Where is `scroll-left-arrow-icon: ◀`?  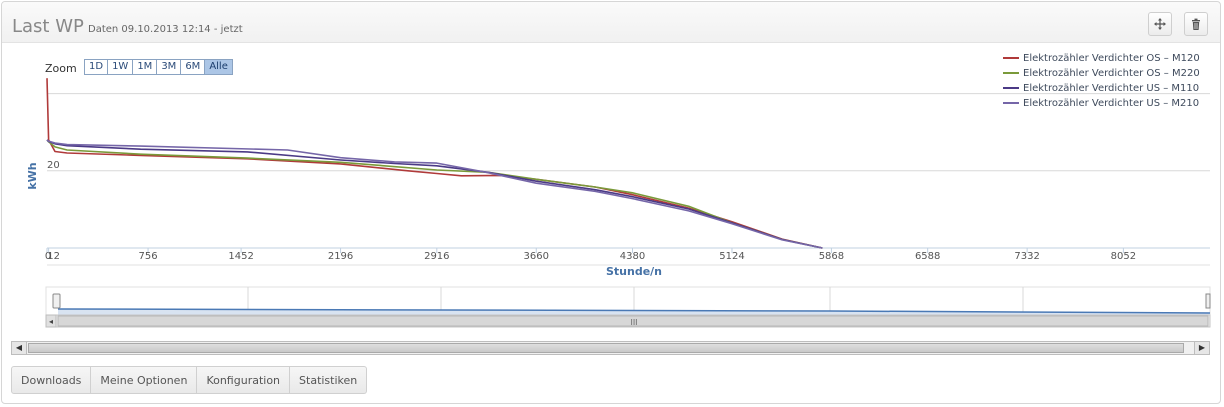
scroll-left-arrow-icon: ◀ is located at coordinates (19, 348).